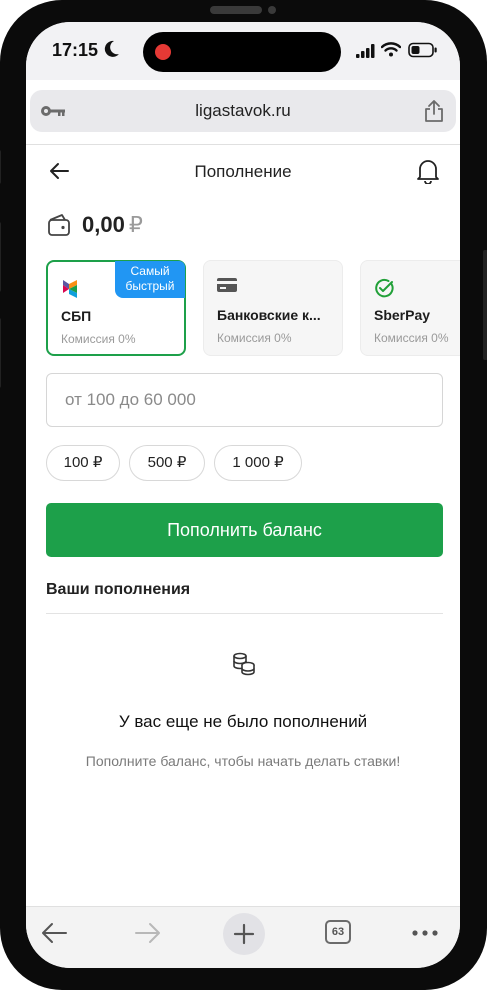 This screenshot has width=487, height=990. I want to click on payment-method-bank-card: Банковские к... Комиссия 0%, so click(273, 308).